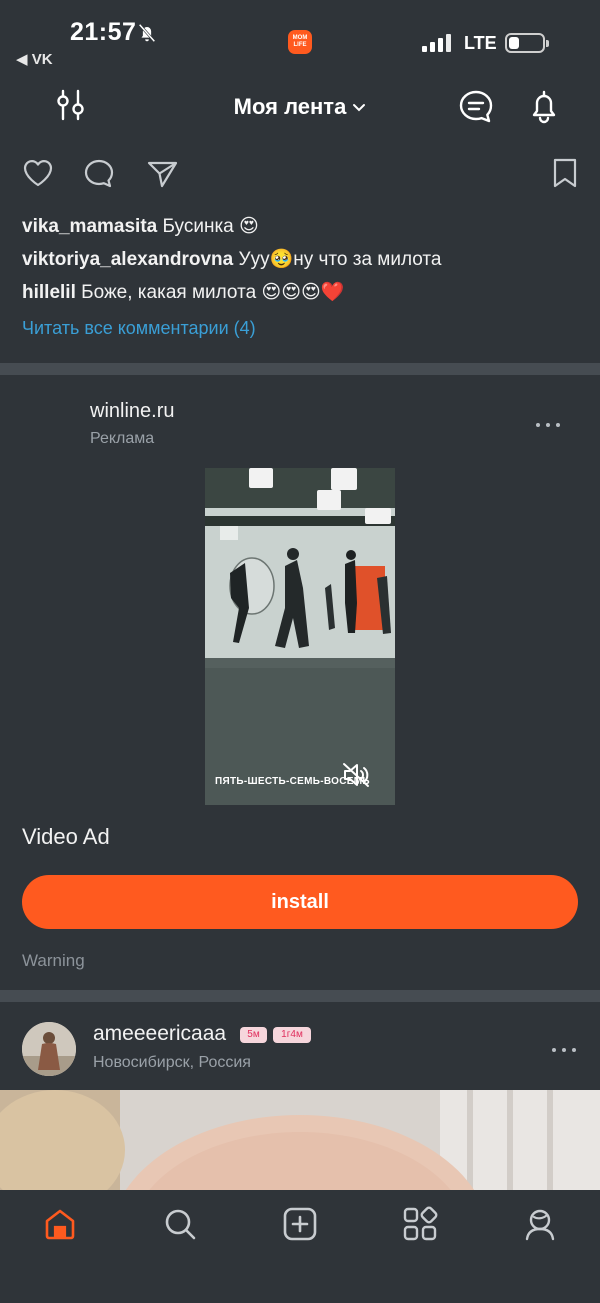 This screenshot has width=600, height=1303. Describe the element at coordinates (300, 1246) in the screenshot. I see `bottom-navigation` at that location.